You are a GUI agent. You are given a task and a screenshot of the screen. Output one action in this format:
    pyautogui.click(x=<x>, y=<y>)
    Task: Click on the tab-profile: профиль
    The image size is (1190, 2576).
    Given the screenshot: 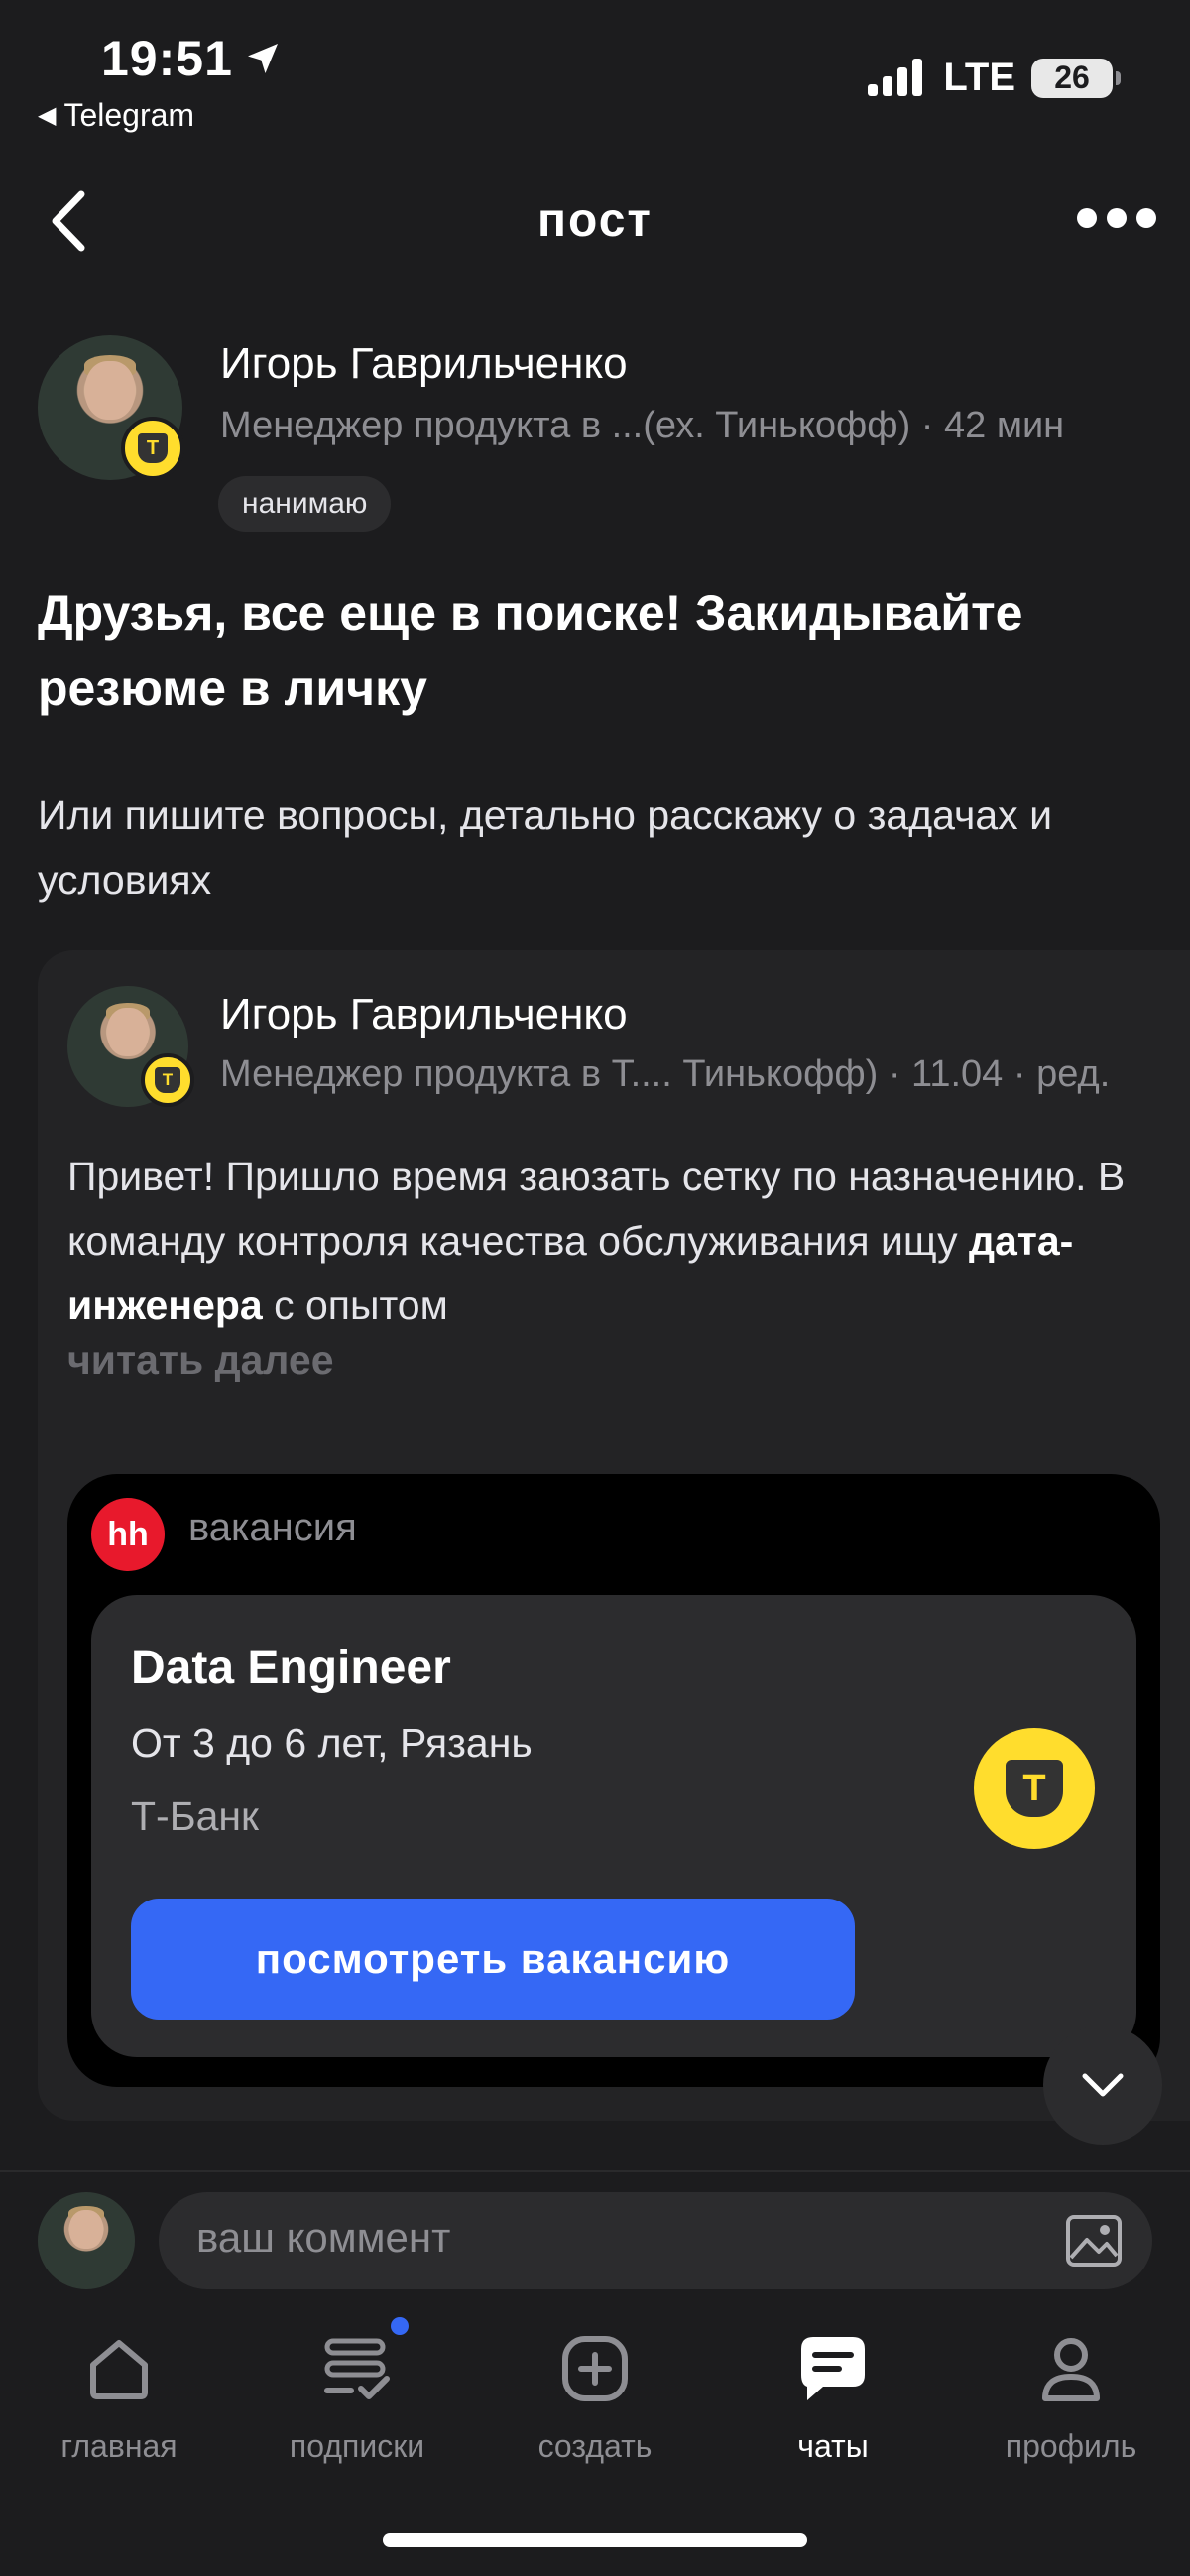 What is the action you would take?
    pyautogui.click(x=1071, y=2397)
    